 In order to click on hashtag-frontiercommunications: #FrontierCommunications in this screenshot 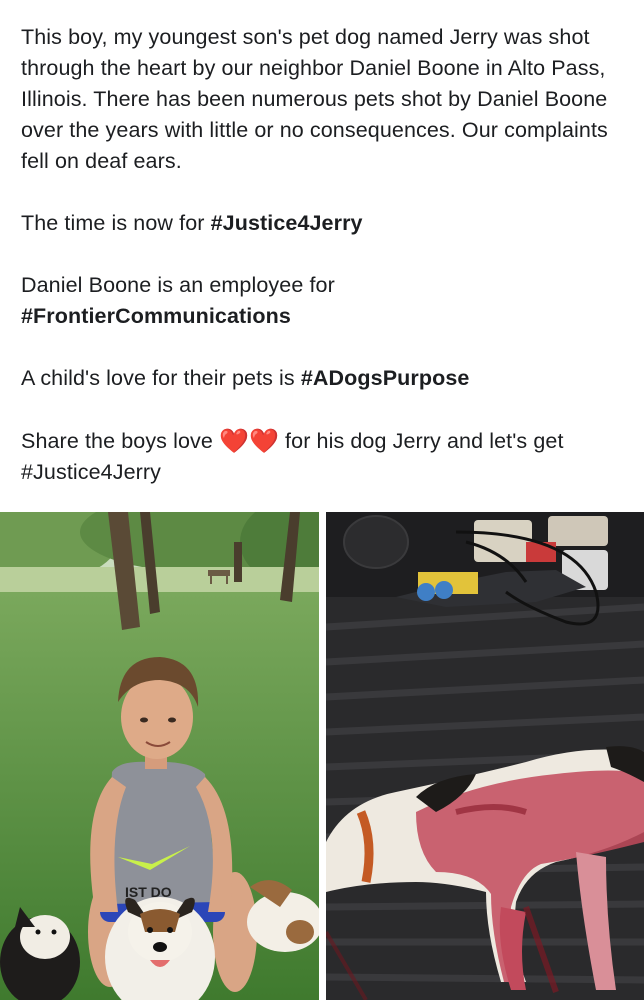, I will do `click(156, 316)`.